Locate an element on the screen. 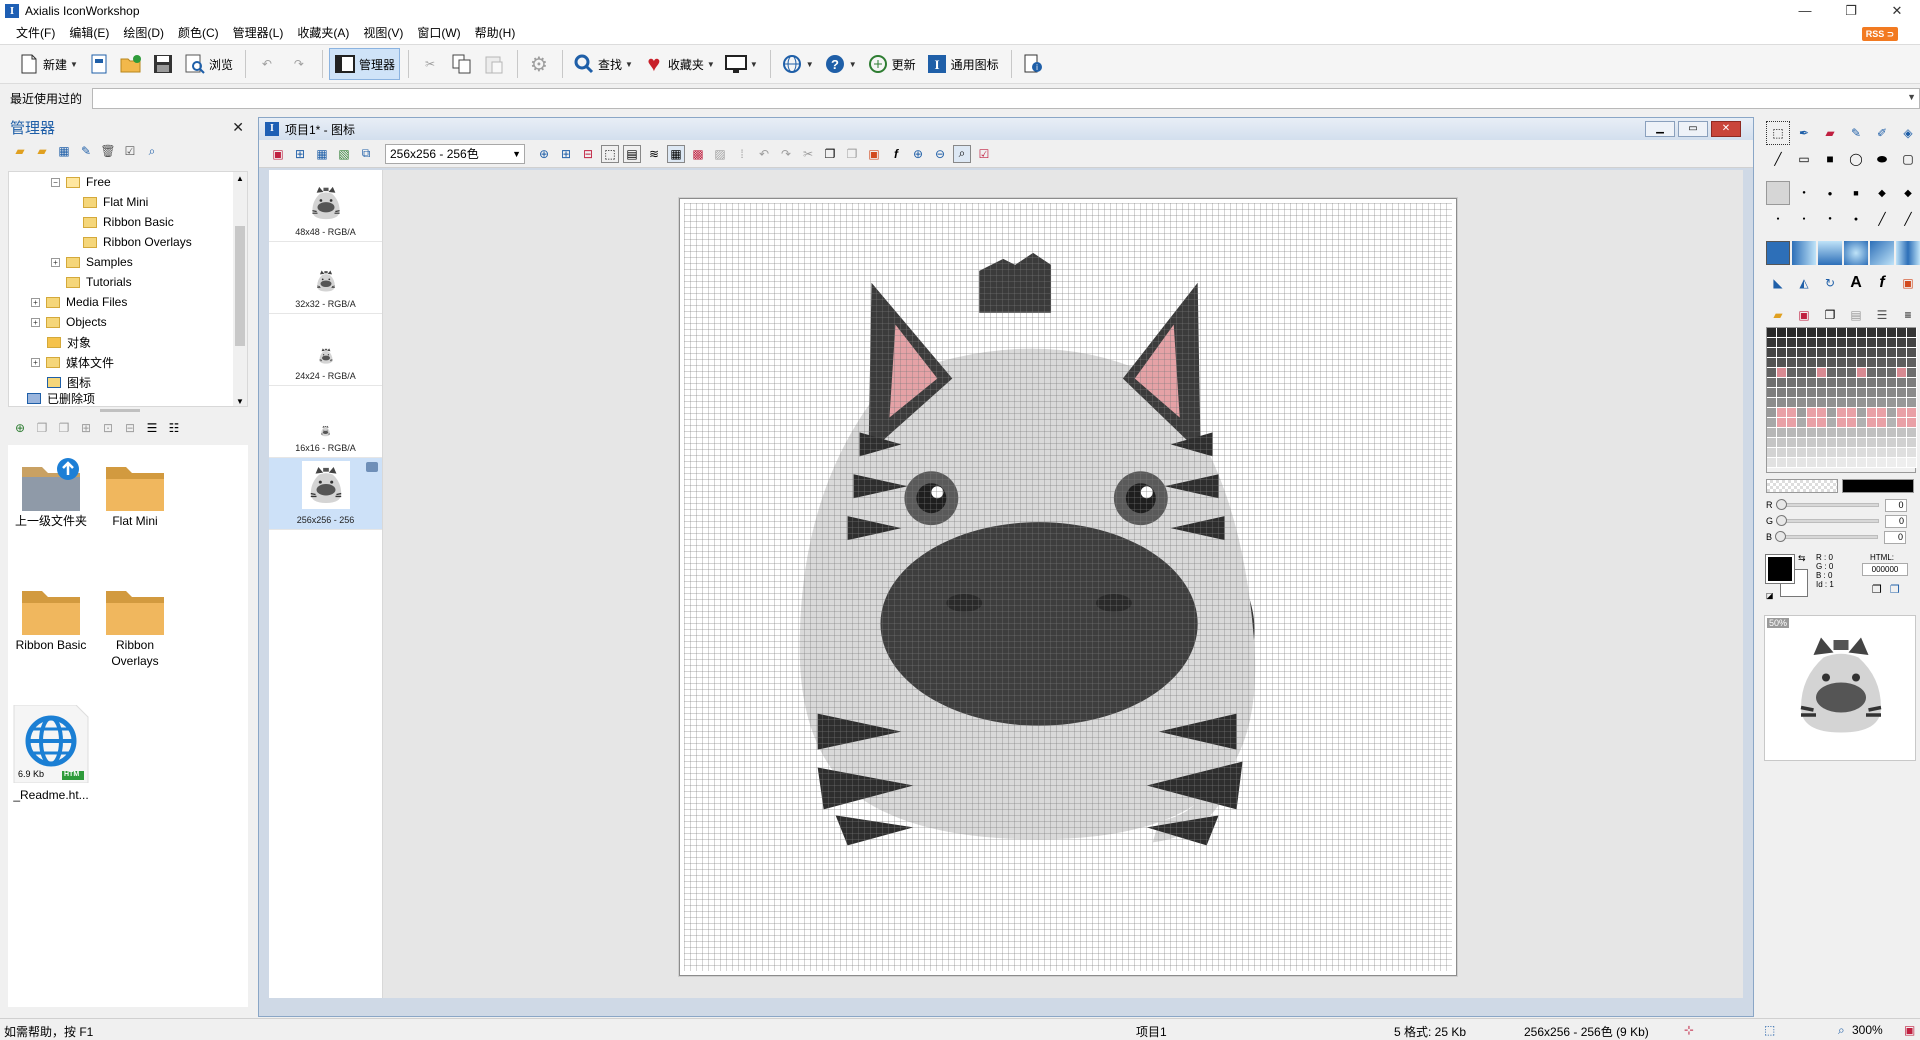 This screenshot has width=1920, height=1040. file-item-ribbon-basic: Ribbon Basic is located at coordinates (51, 617).